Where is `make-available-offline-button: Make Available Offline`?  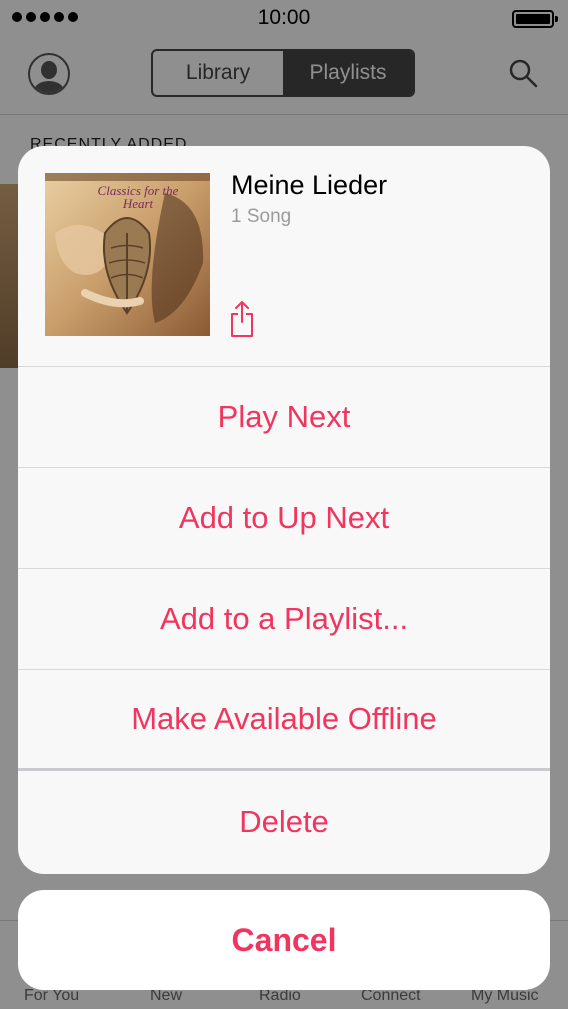 make-available-offline-button: Make Available Offline is located at coordinates (284, 720).